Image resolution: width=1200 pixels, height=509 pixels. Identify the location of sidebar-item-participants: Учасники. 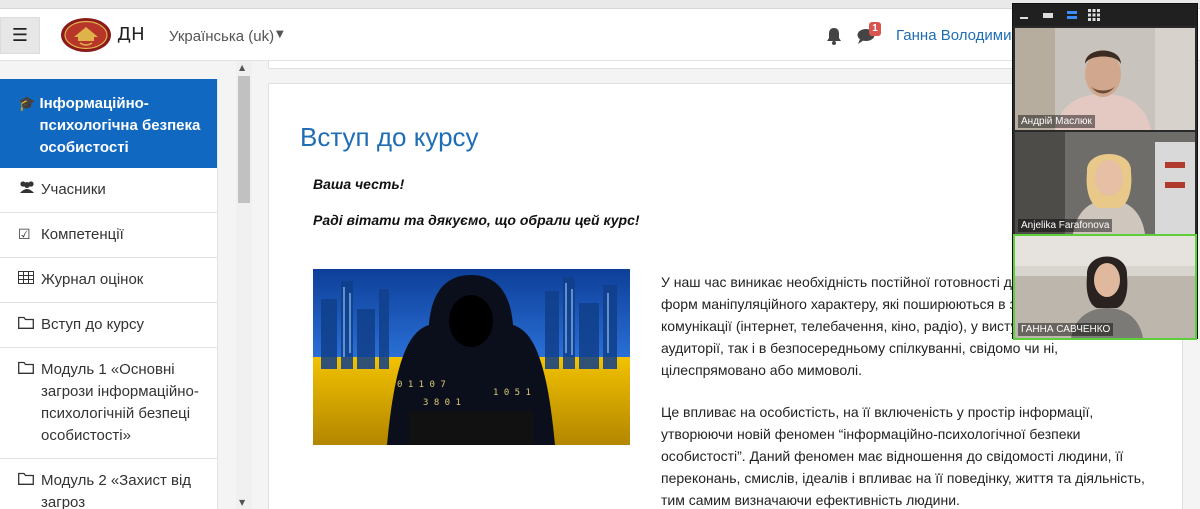
(108, 190).